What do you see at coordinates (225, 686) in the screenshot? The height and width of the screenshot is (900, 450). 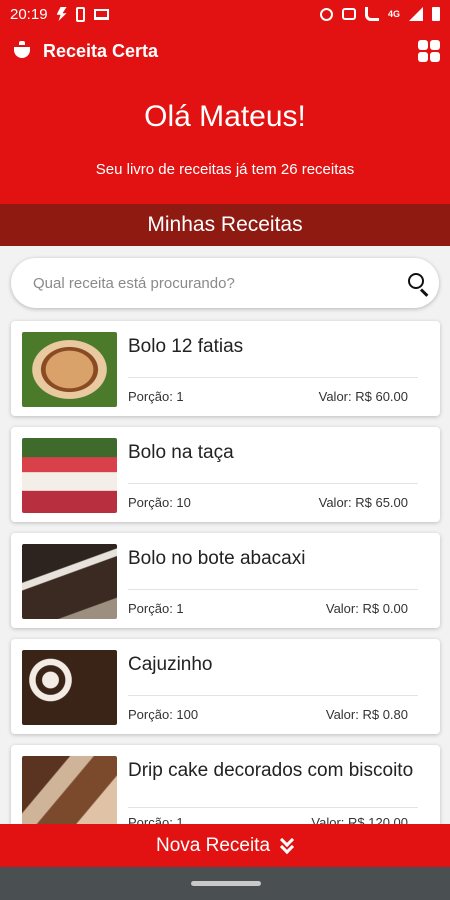 I see `recipe-card: Cajuzinho Porção: 100 Valor: R$ 0.80` at bounding box center [225, 686].